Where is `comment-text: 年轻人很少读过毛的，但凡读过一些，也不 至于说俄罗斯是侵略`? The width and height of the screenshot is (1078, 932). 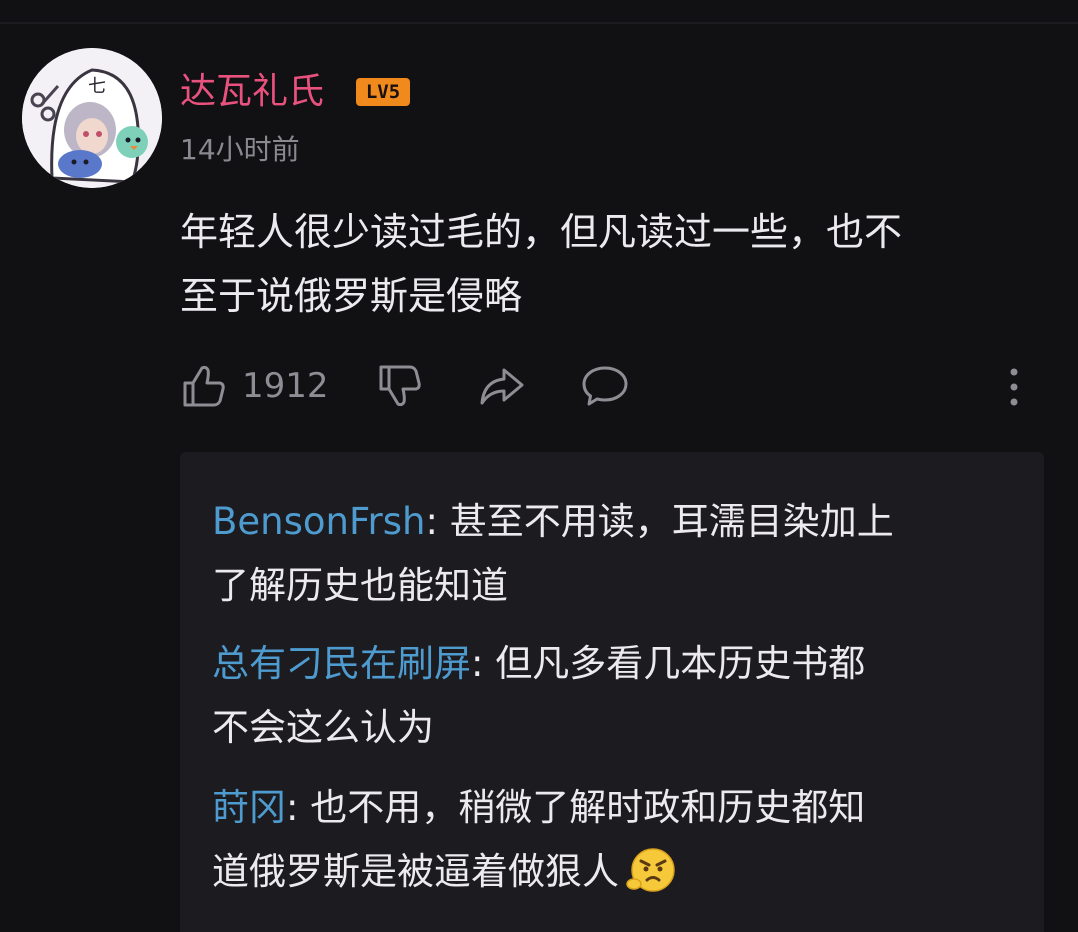
comment-text: 年轻人很少读过毛的，但凡读过一些，也不 至于说俄罗斯是侵略 is located at coordinates (615, 264).